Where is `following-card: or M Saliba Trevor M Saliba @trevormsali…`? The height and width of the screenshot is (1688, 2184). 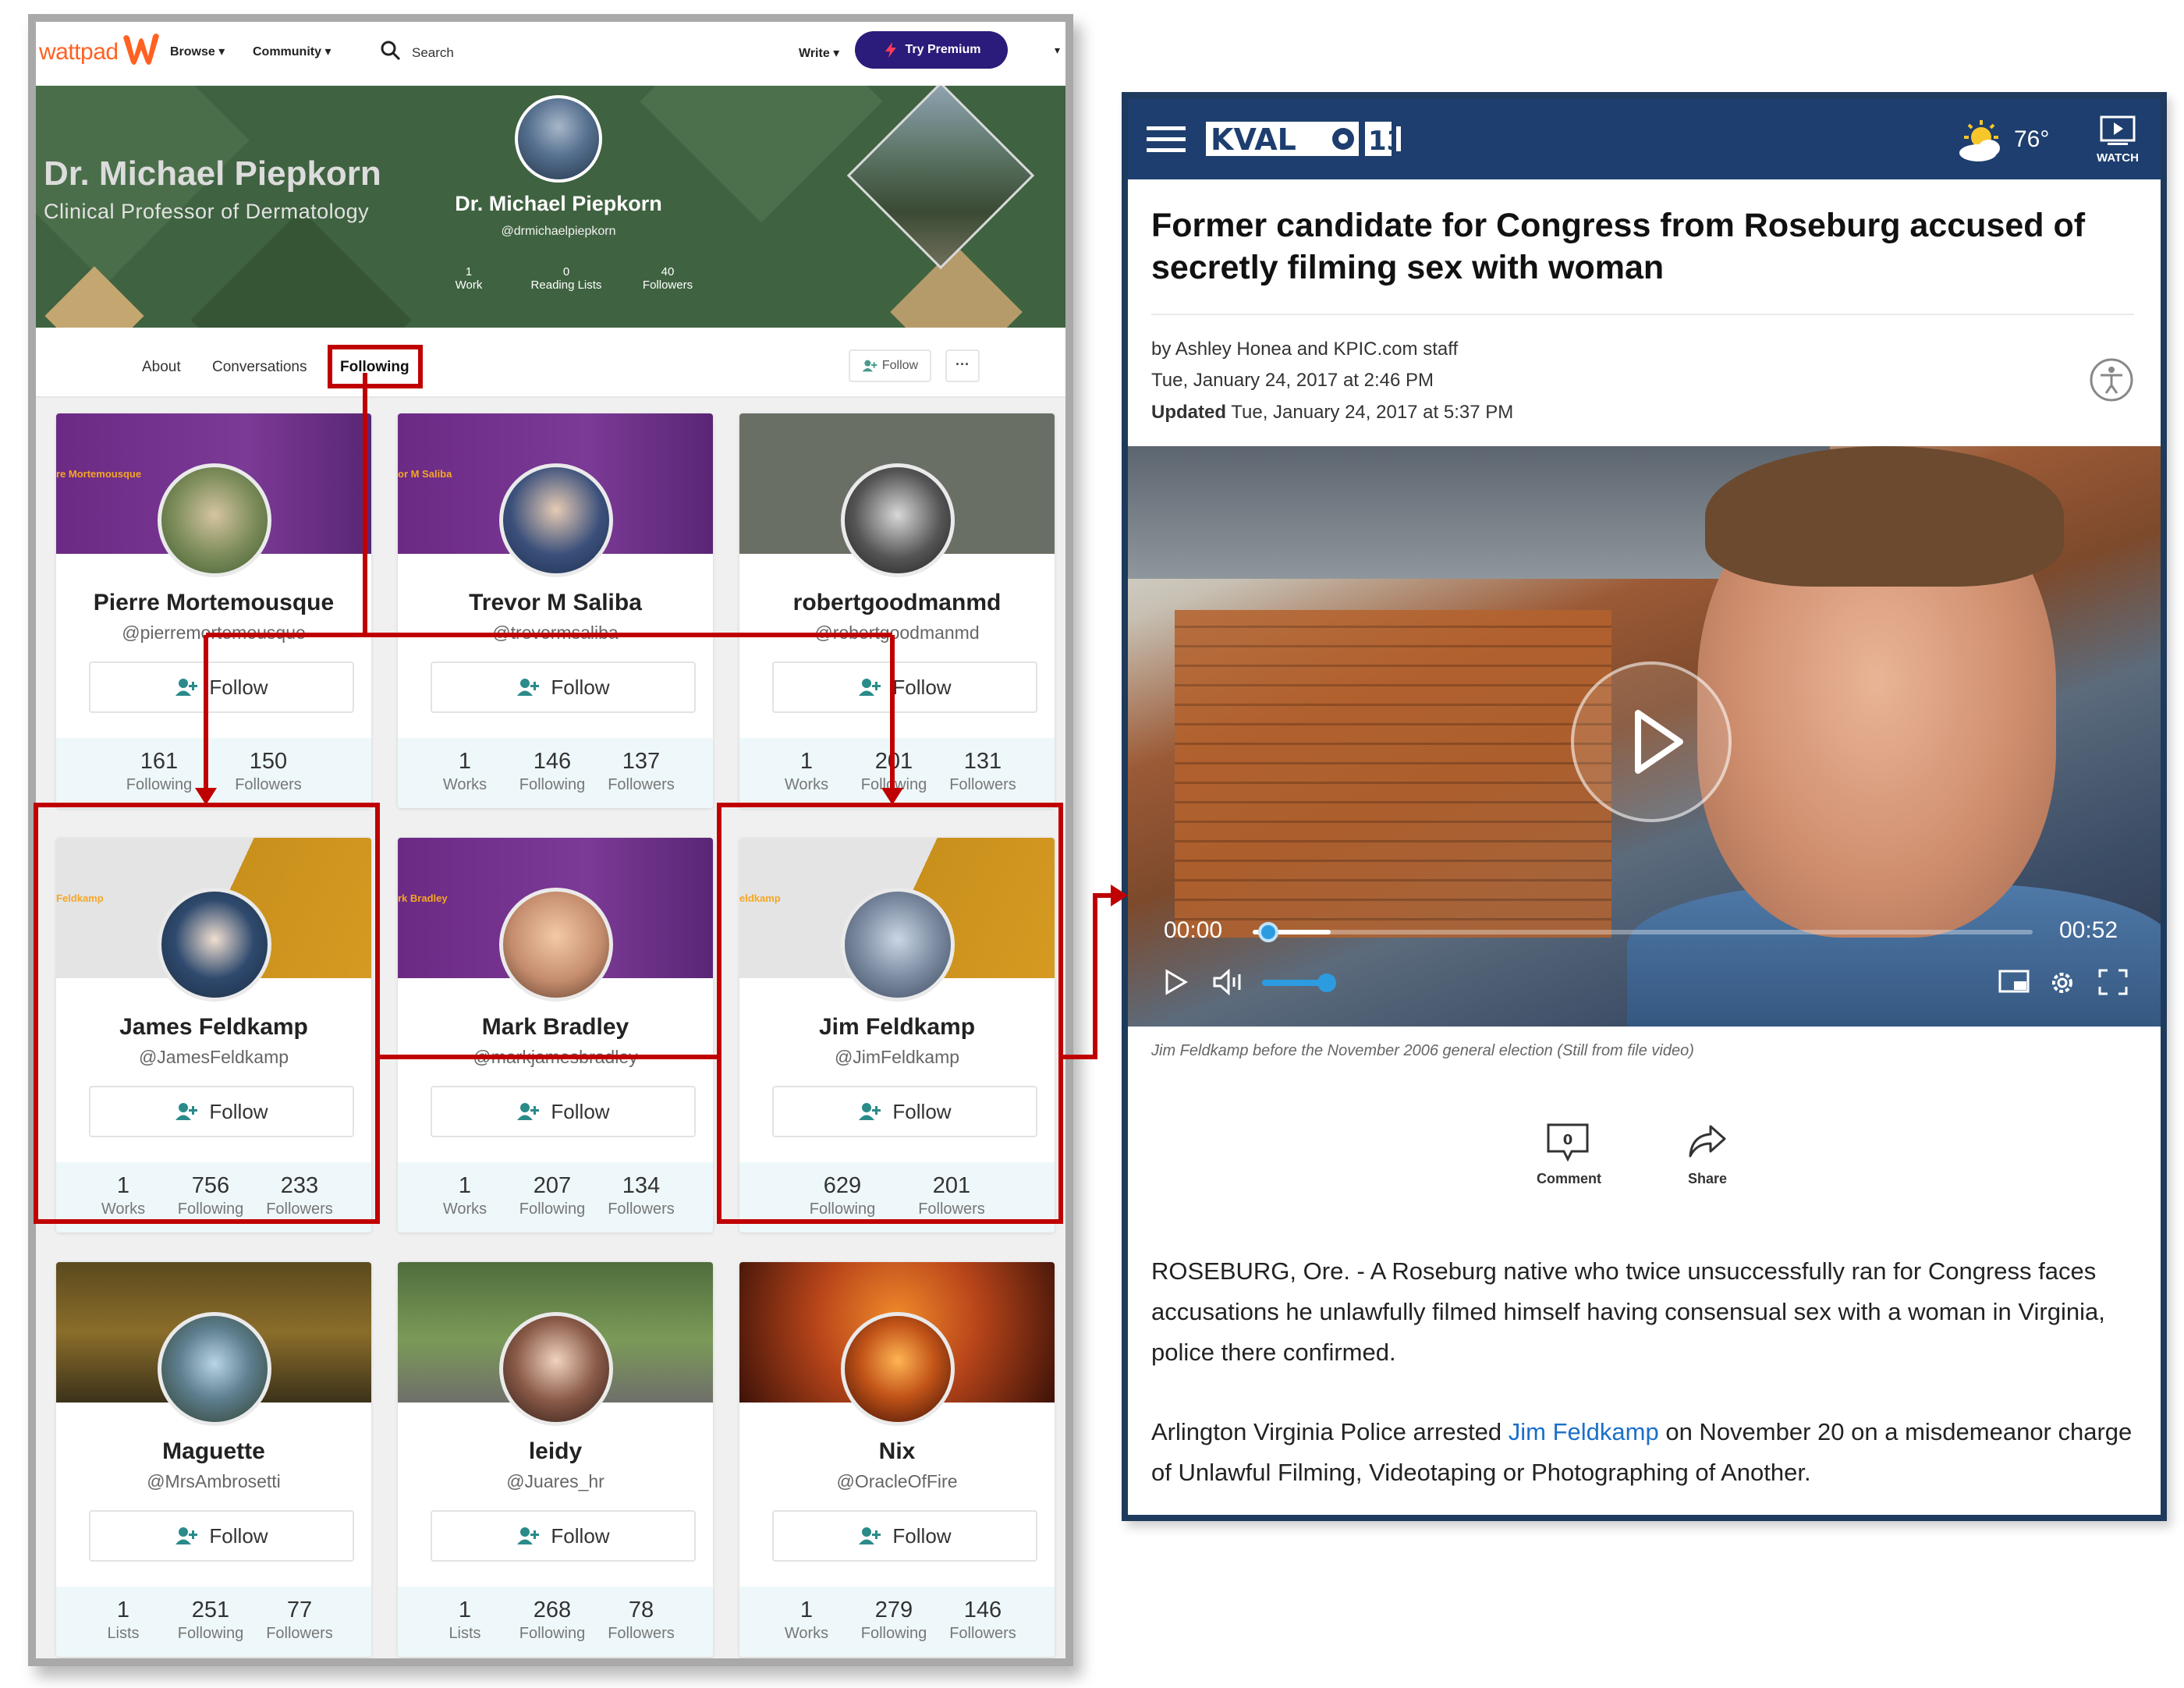
following-card: or M Saliba Trevor M Saliba @trevormsali… is located at coordinates (556, 610).